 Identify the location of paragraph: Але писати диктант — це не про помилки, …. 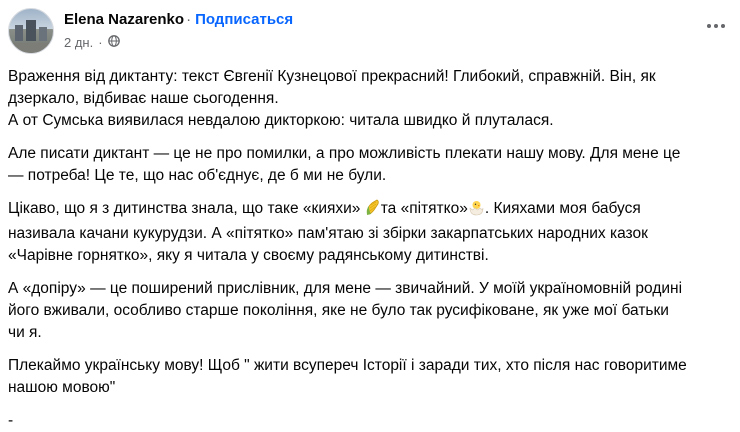
(370, 165).